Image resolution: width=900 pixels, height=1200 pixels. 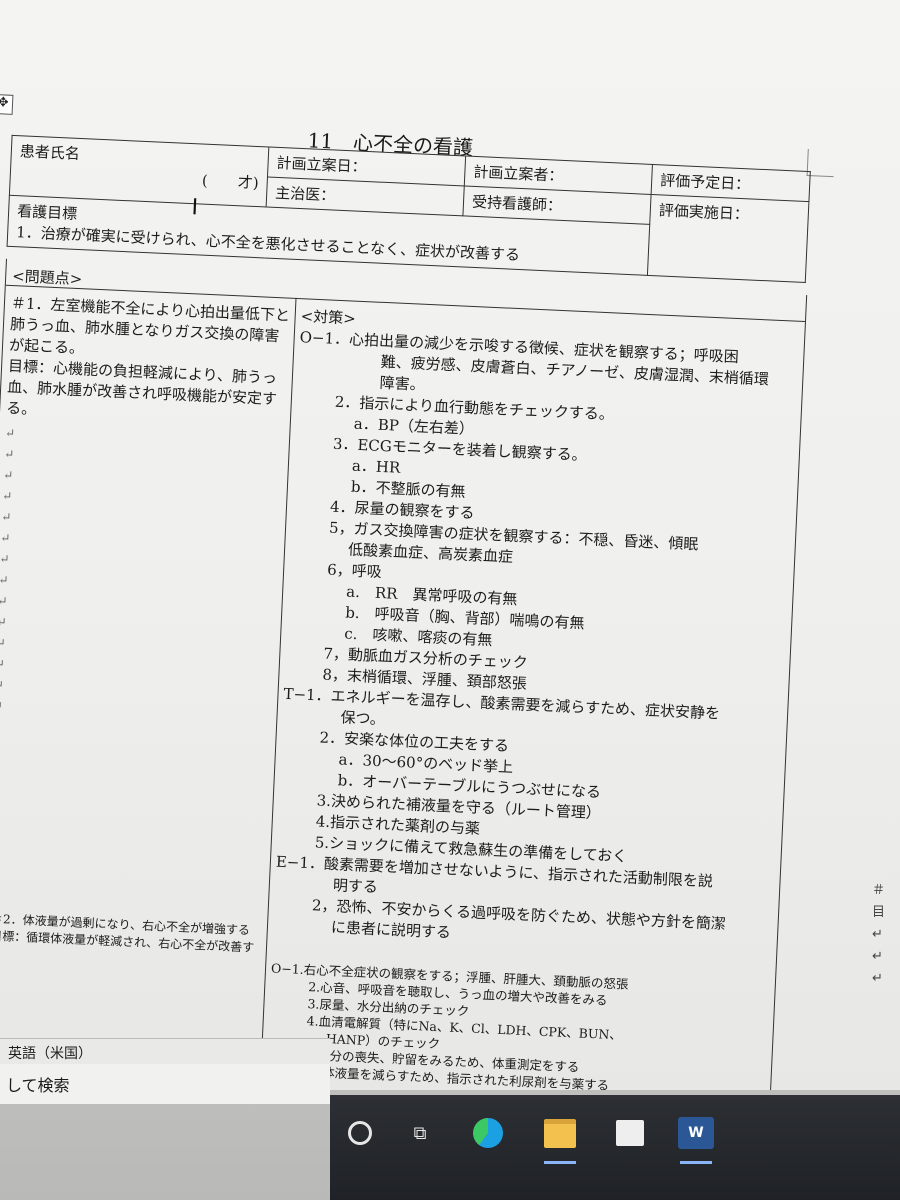 What do you see at coordinates (630, 1133) in the screenshot?
I see `store-icon` at bounding box center [630, 1133].